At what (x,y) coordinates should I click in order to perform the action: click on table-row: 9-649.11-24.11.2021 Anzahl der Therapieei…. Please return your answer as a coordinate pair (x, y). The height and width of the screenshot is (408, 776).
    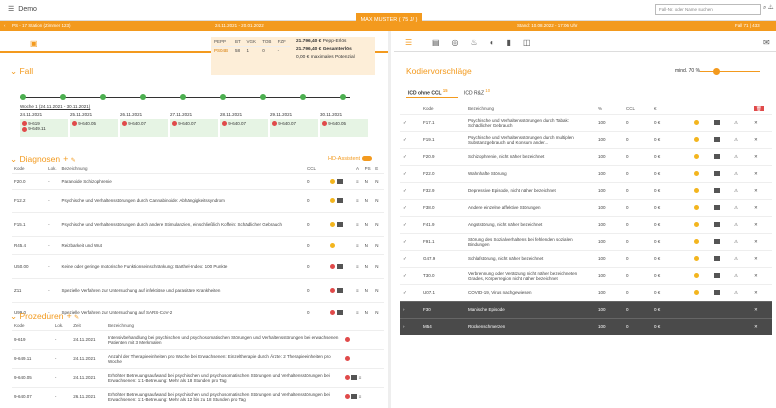
    Looking at the image, I should click on (198, 358).